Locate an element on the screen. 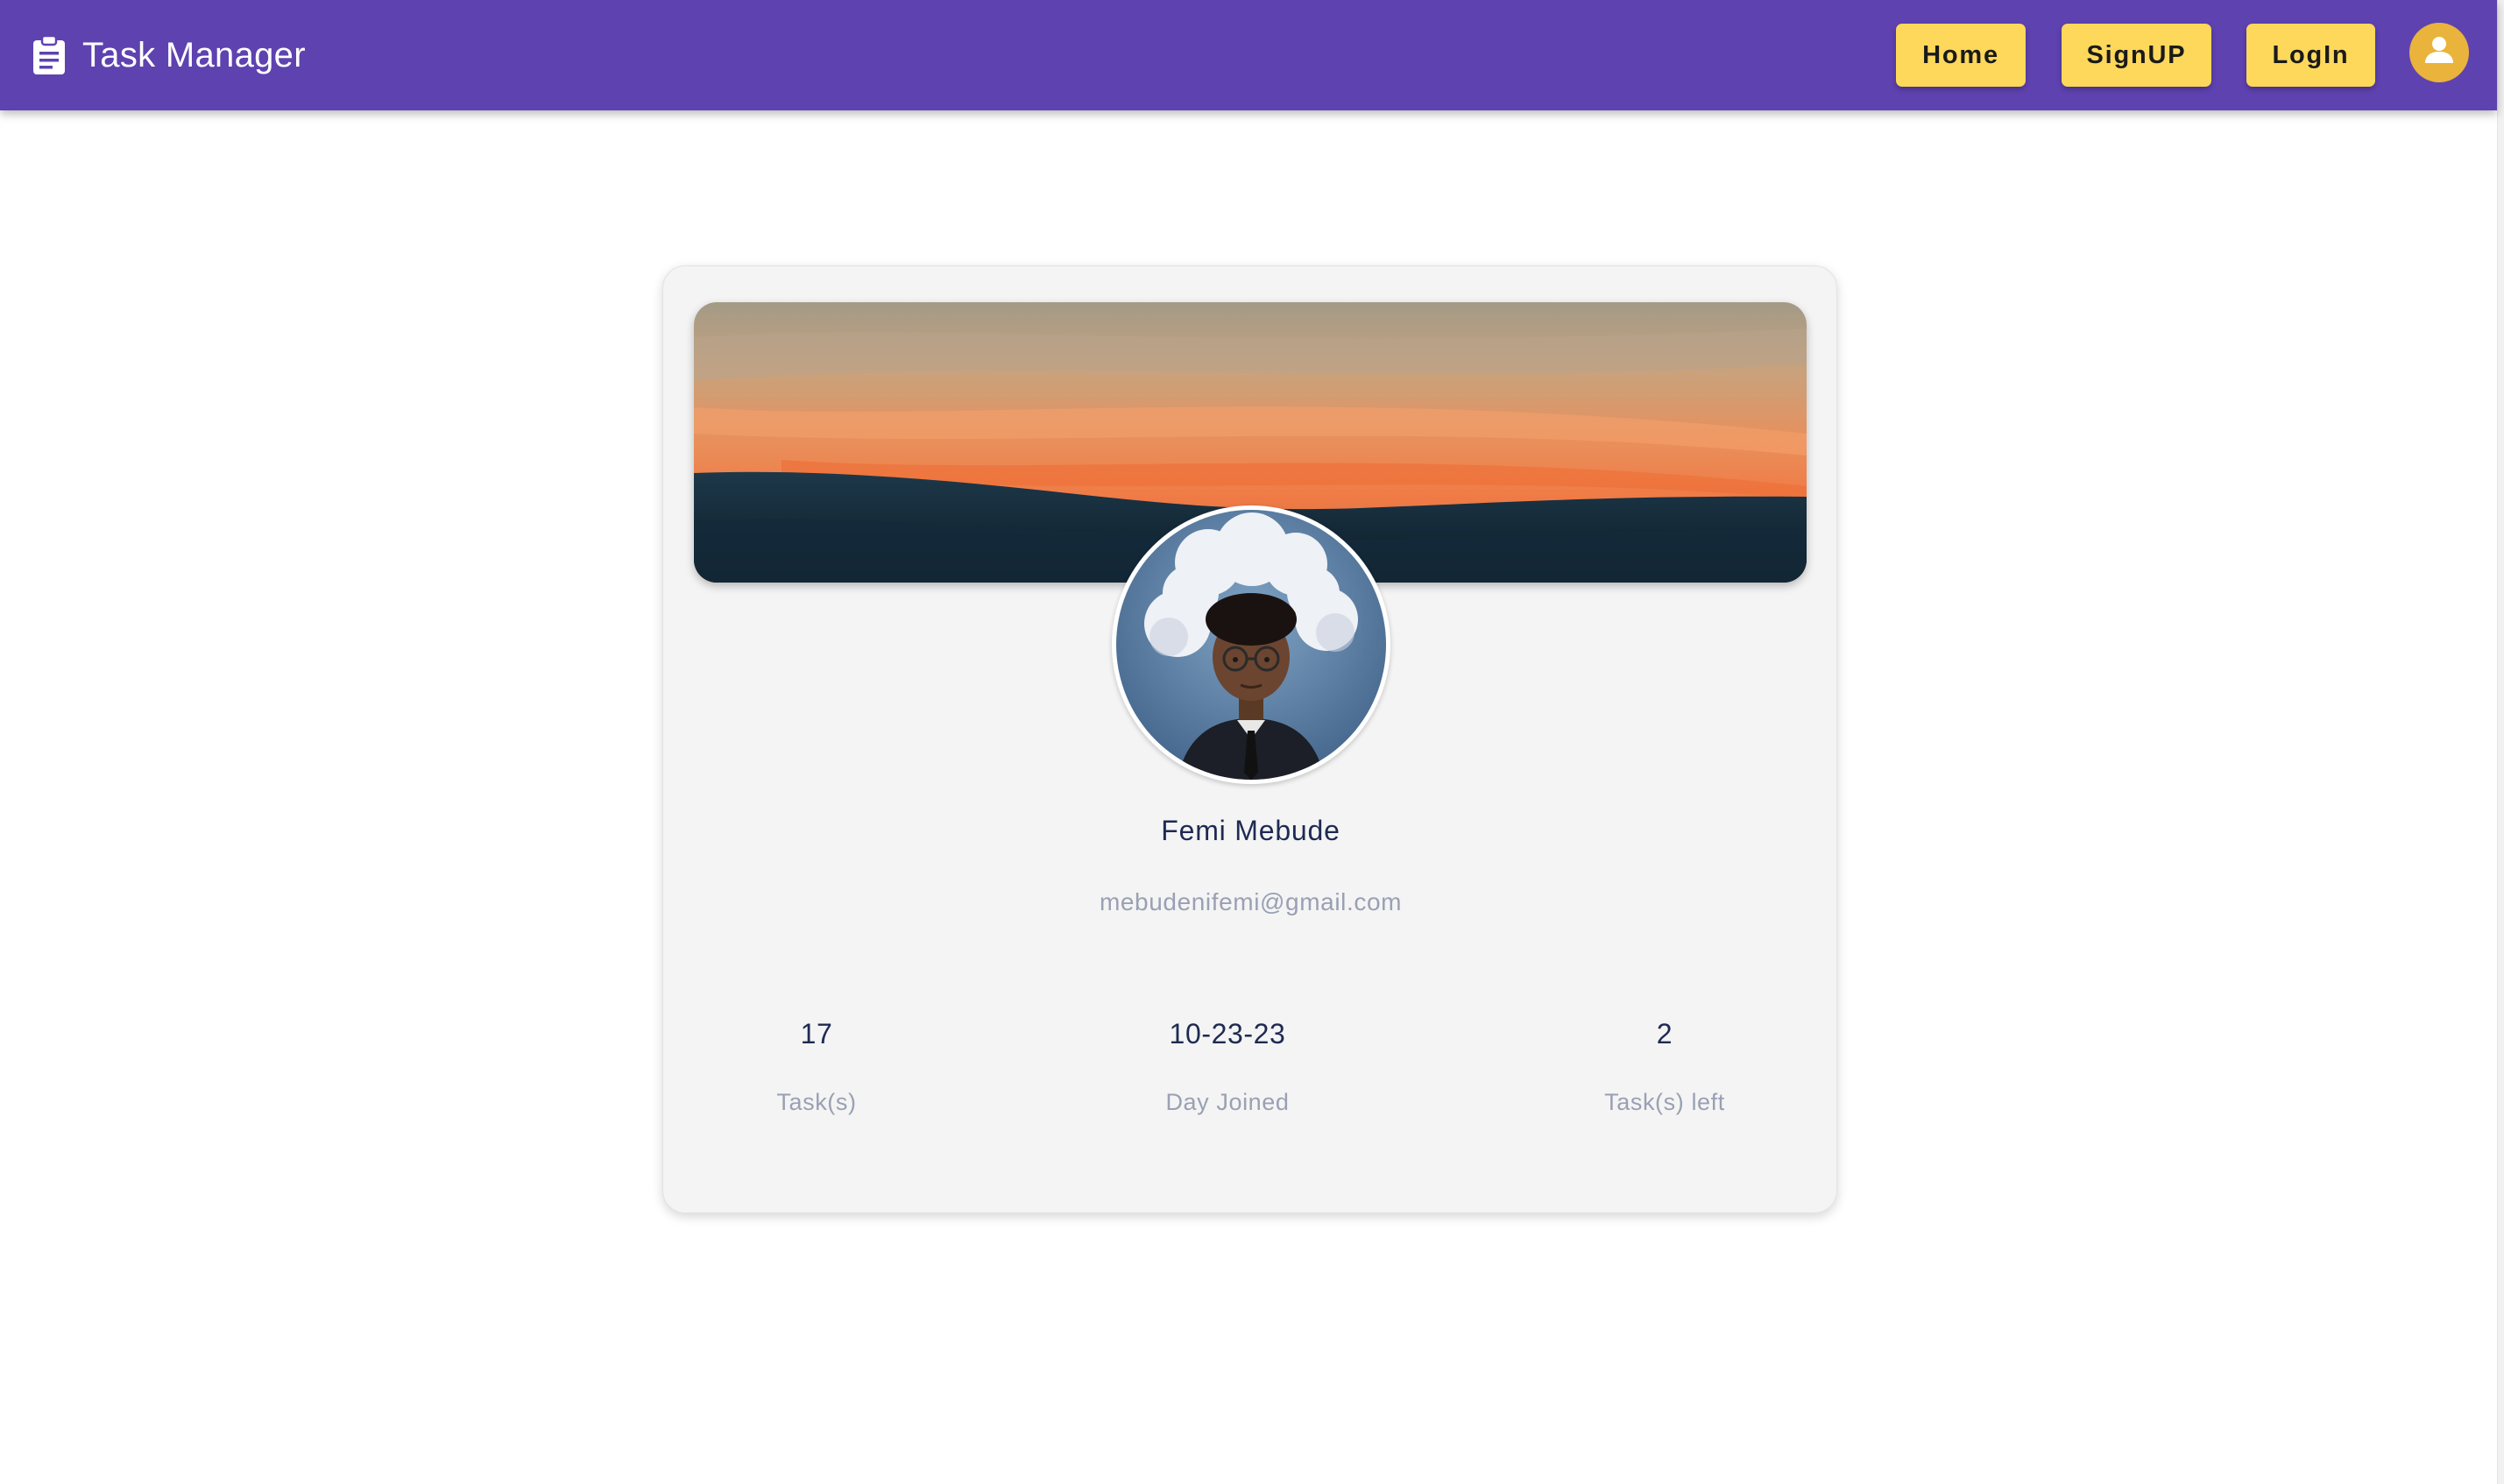  stat-day-joined: 10-23-23 Day Joined is located at coordinates (1227, 1067).